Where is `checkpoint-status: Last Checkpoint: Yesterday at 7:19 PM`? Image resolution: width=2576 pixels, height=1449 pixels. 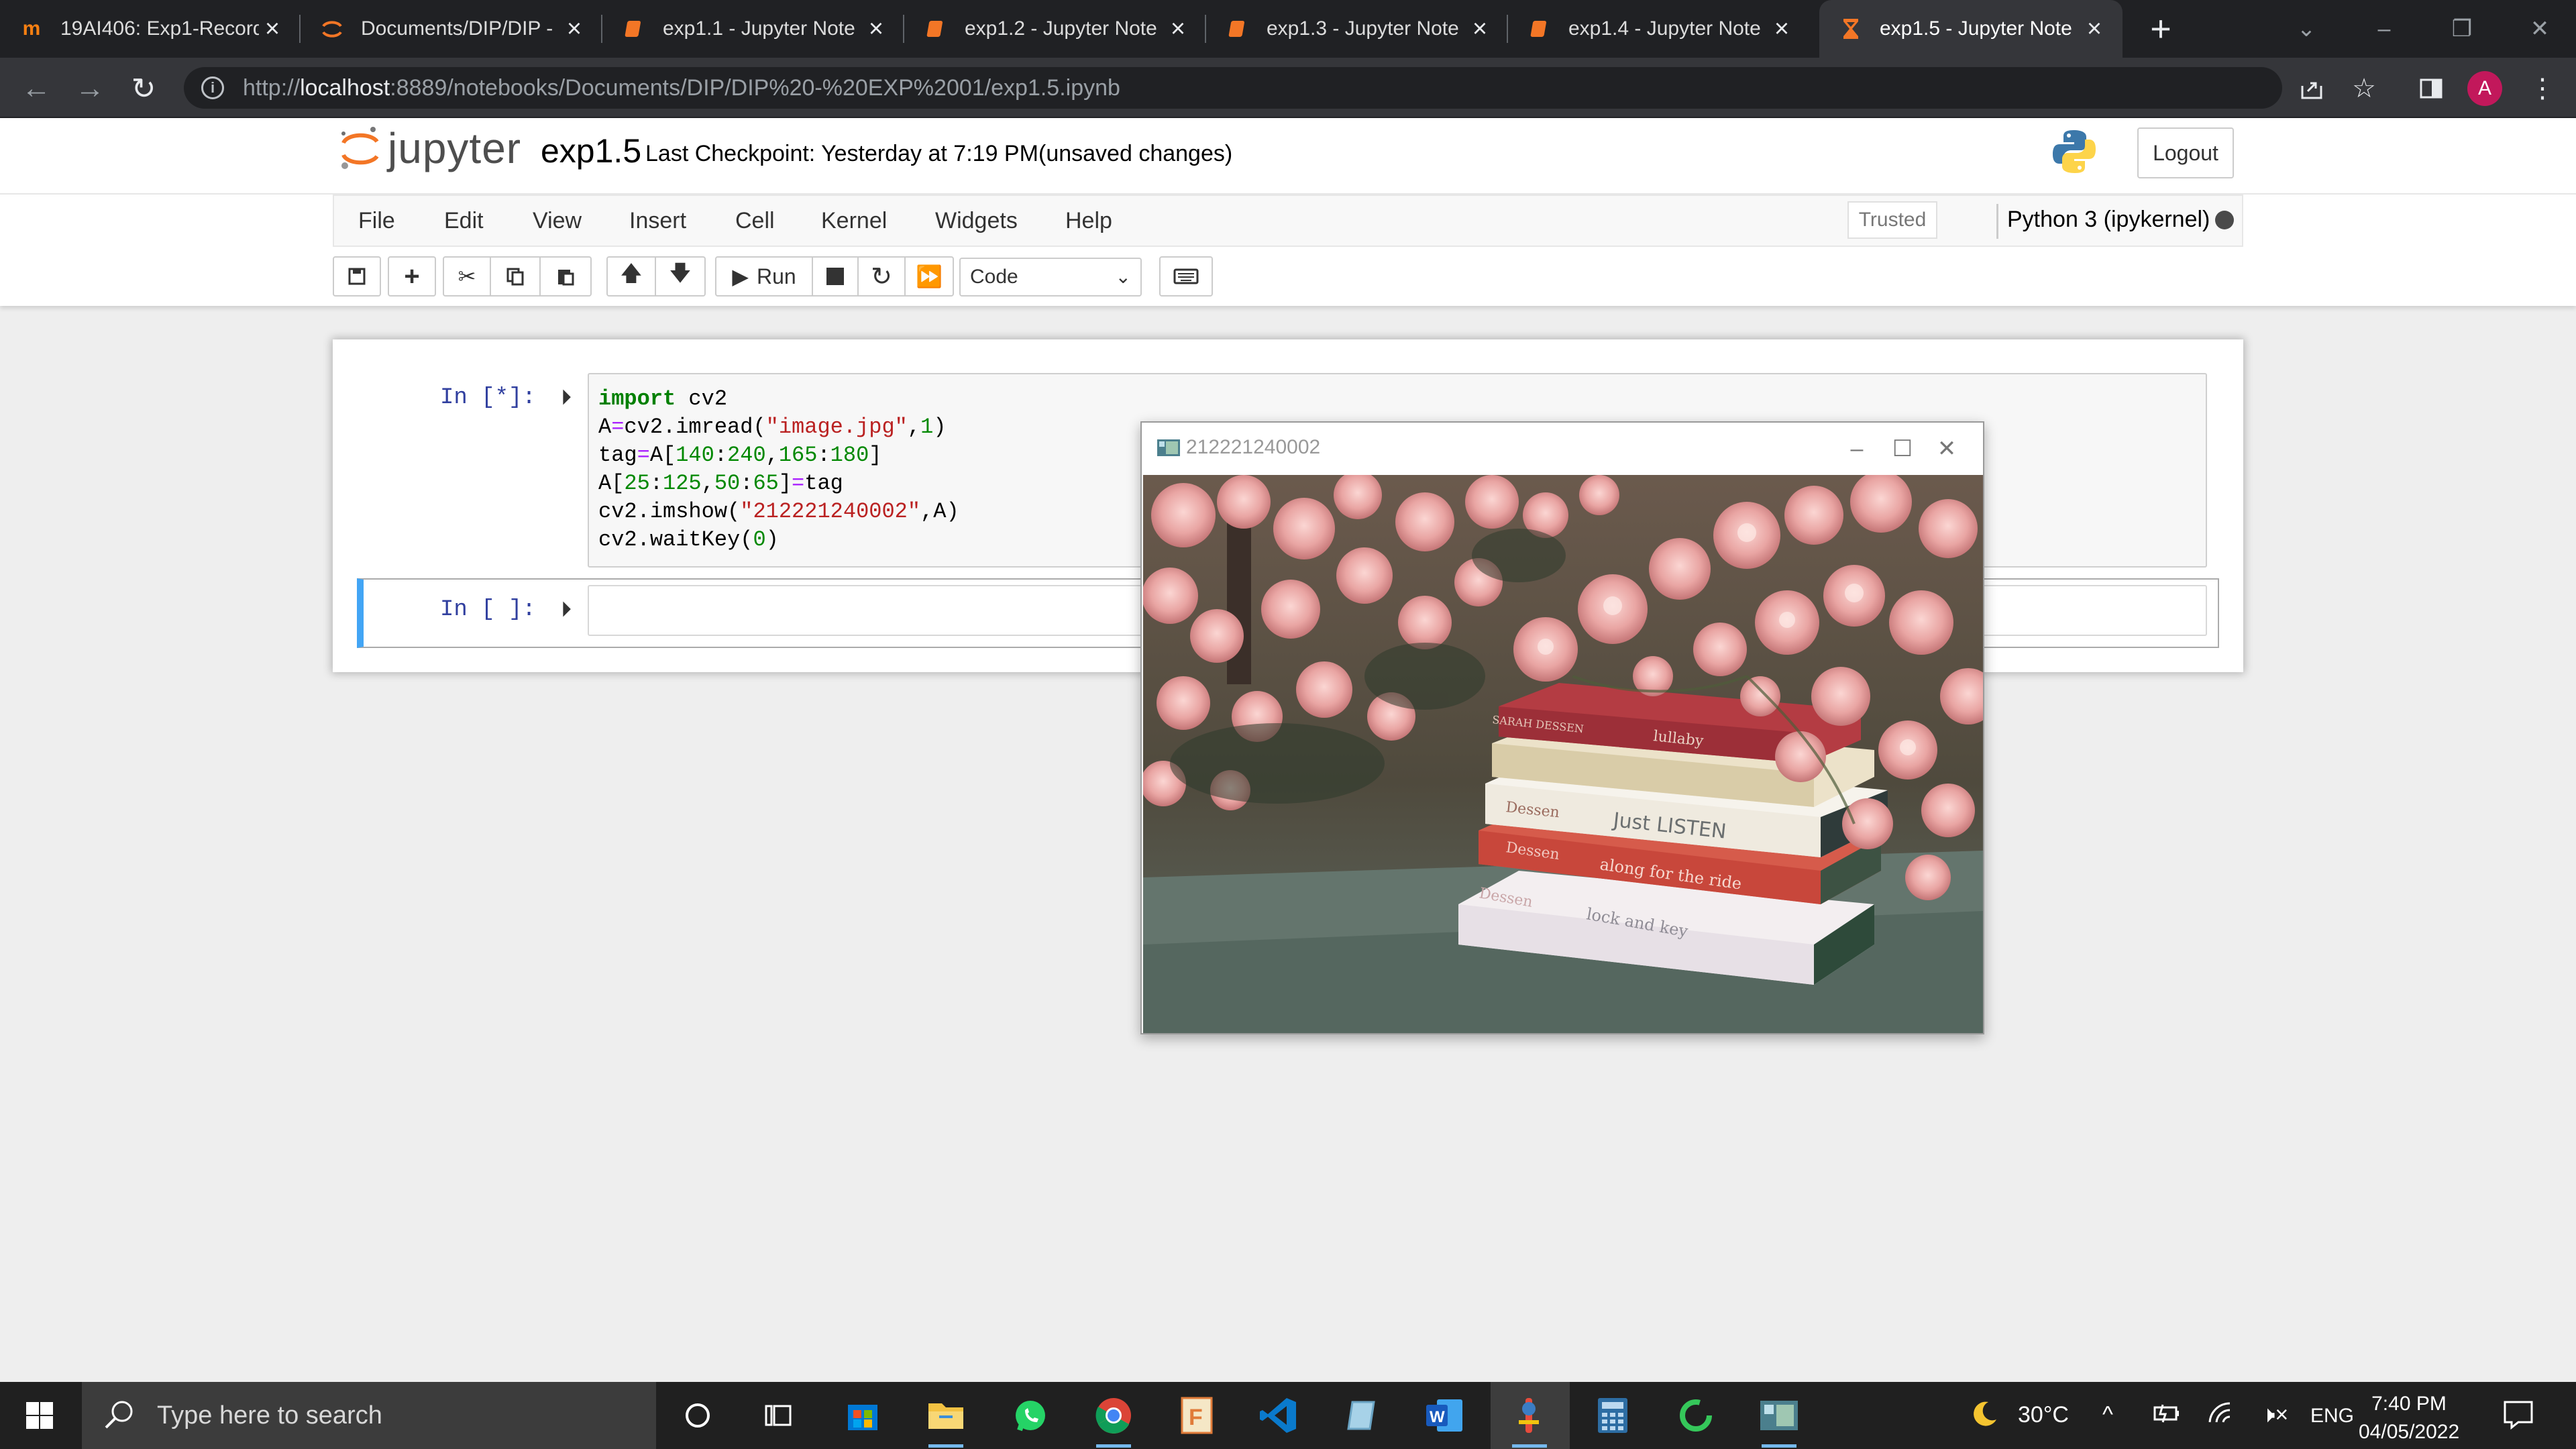 checkpoint-status: Last Checkpoint: Yesterday at 7:19 PM is located at coordinates (841, 153).